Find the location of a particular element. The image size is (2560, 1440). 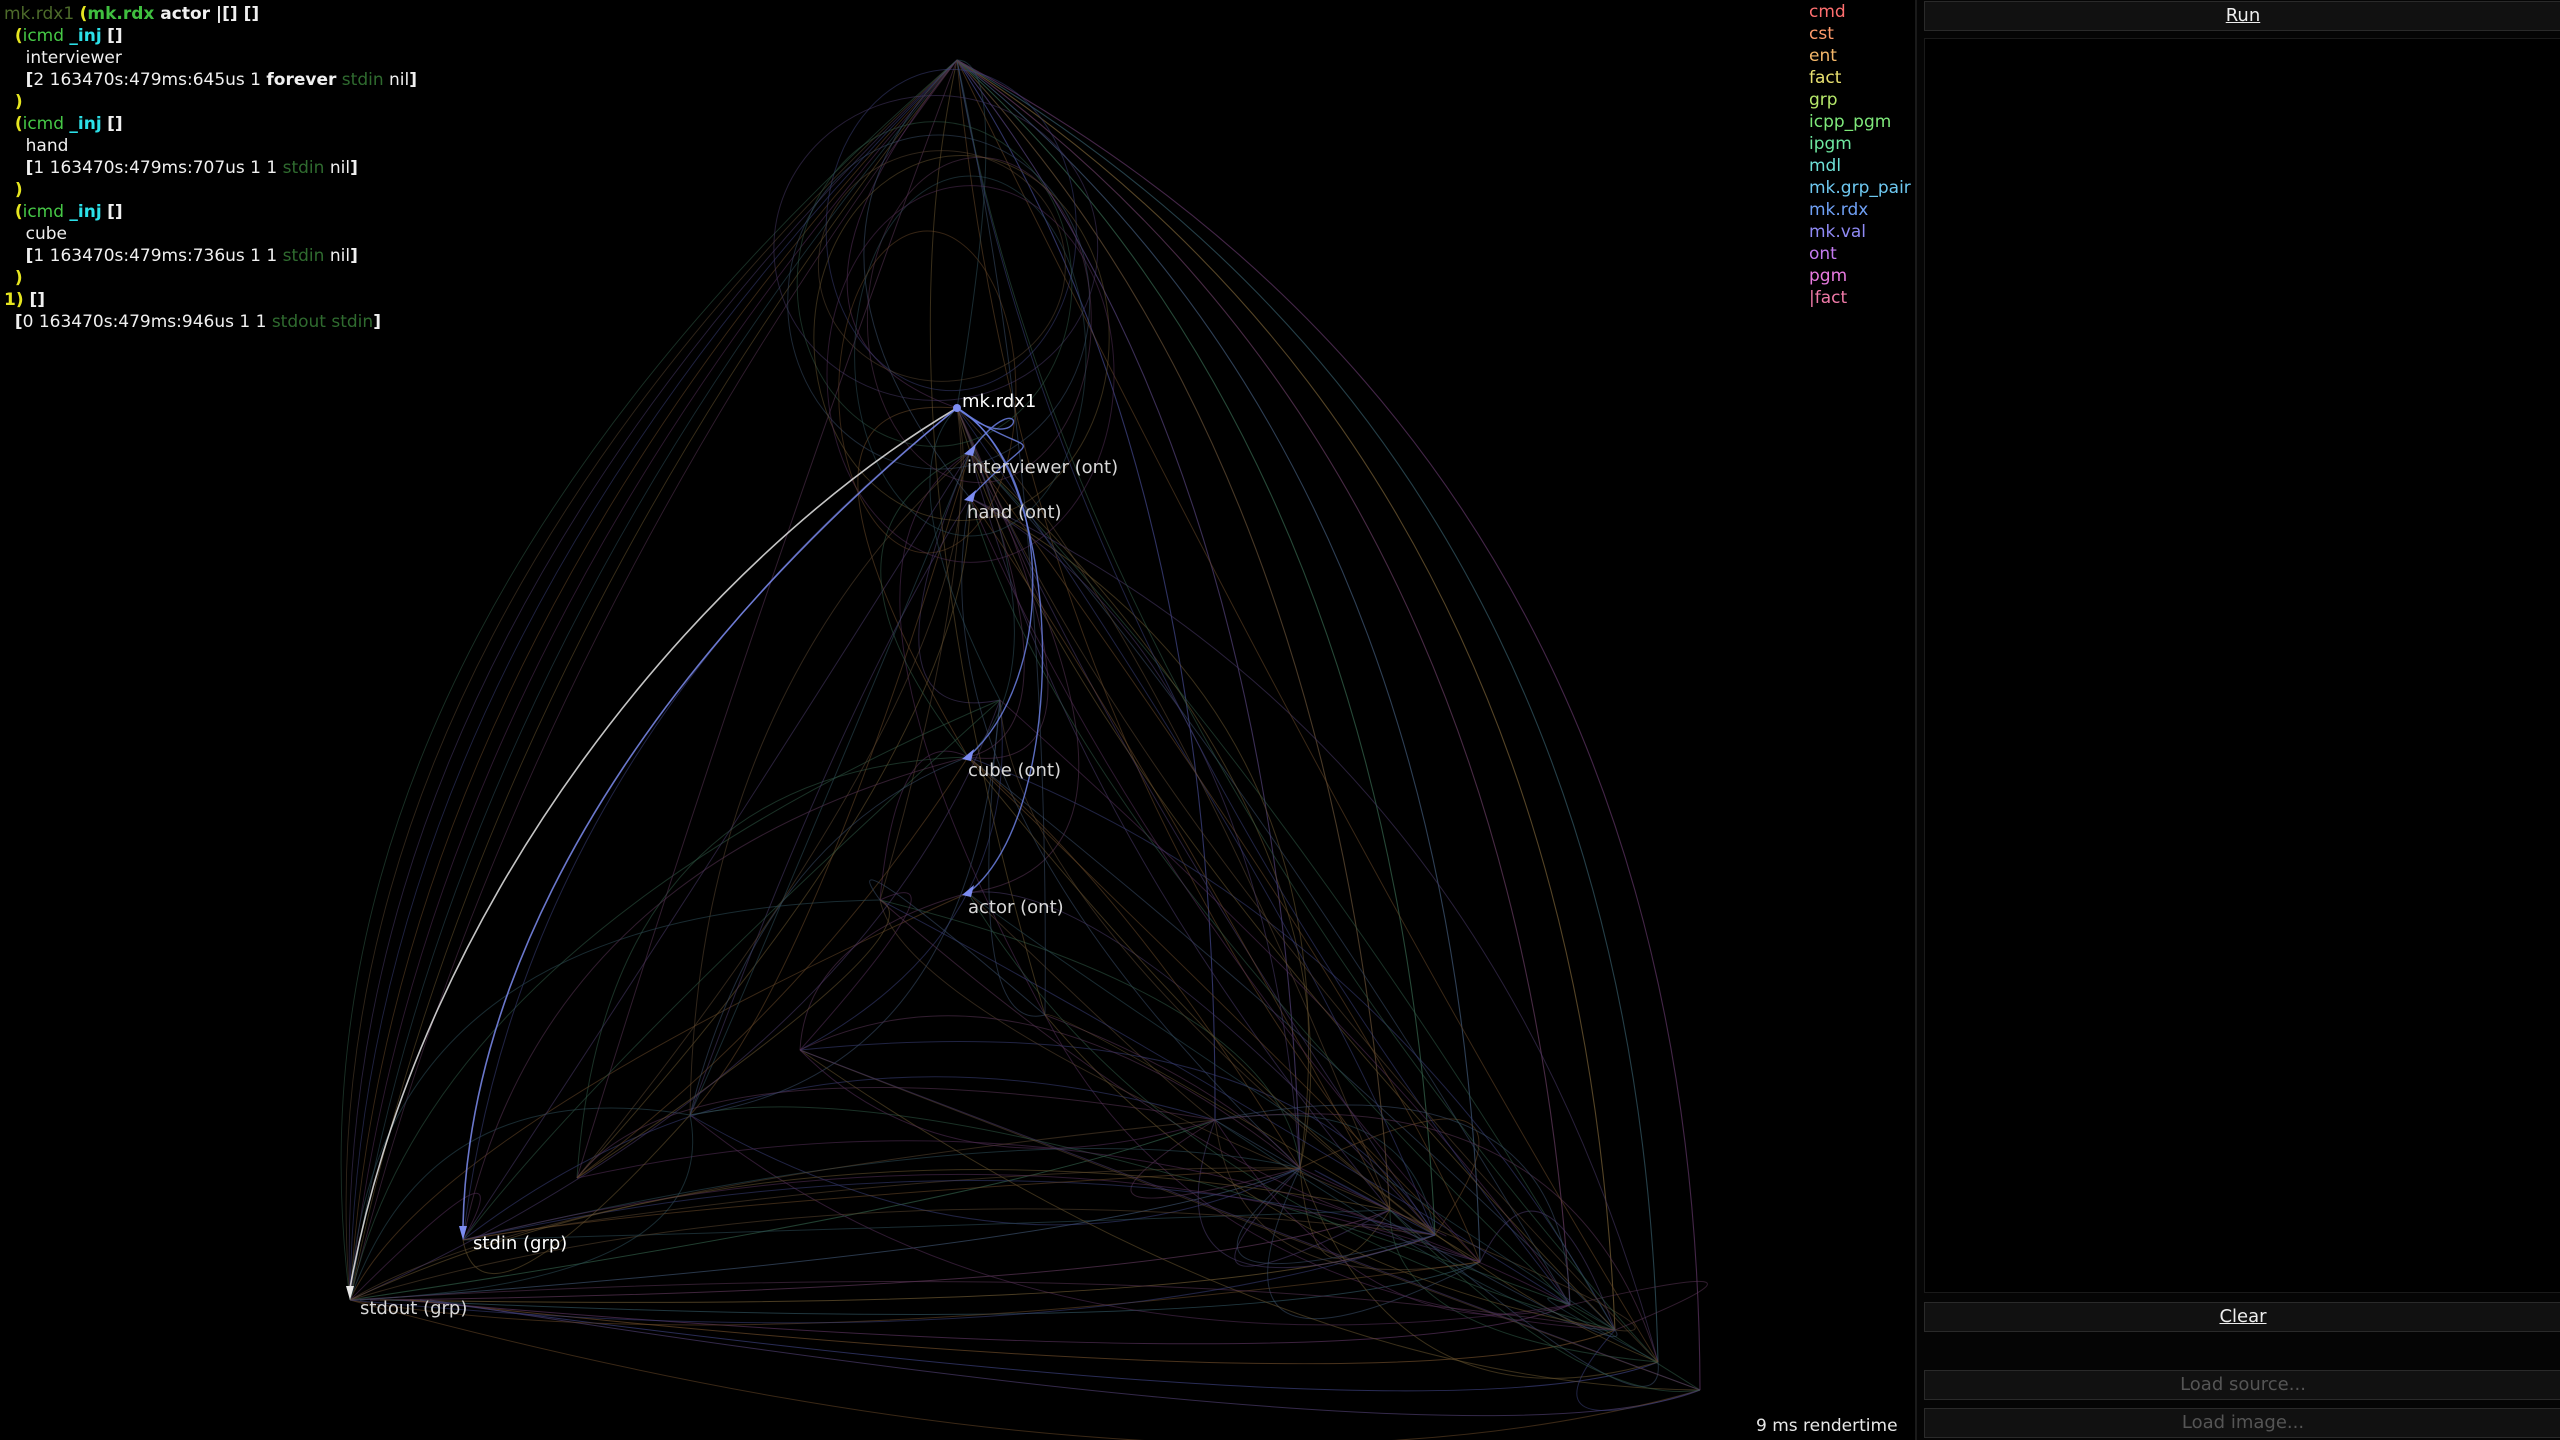

legend-item: mdl is located at coordinates (1860, 166).